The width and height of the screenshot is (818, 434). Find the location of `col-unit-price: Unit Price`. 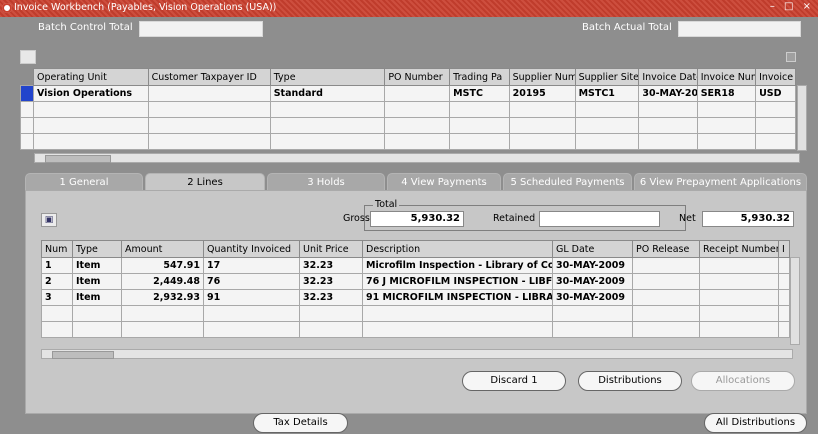

col-unit-price: Unit Price is located at coordinates (331, 249).